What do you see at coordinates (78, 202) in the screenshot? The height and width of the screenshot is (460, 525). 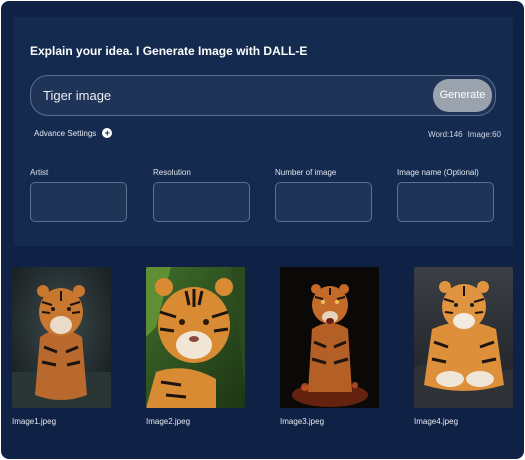 I see `artist-field` at bounding box center [78, 202].